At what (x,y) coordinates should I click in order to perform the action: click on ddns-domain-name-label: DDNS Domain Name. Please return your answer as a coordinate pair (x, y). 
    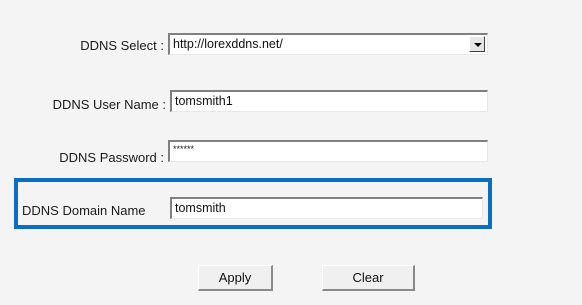
    Looking at the image, I should click on (84, 210).